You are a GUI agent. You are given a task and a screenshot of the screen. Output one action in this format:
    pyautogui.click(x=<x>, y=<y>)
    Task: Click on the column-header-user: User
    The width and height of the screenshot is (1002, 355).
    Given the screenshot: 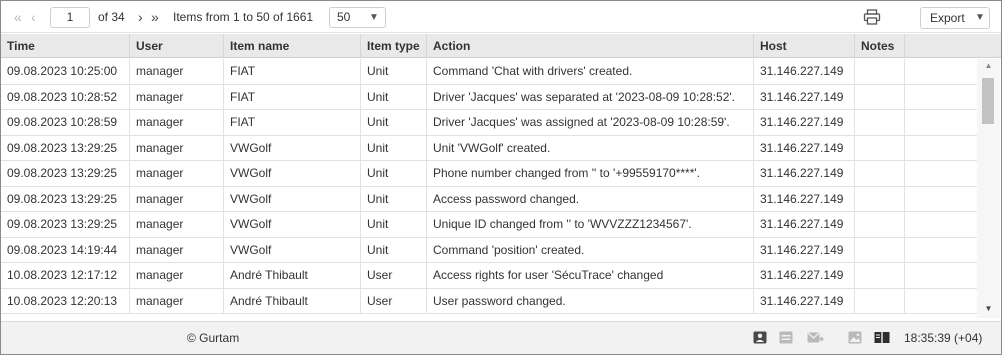 What is the action you would take?
    pyautogui.click(x=177, y=46)
    